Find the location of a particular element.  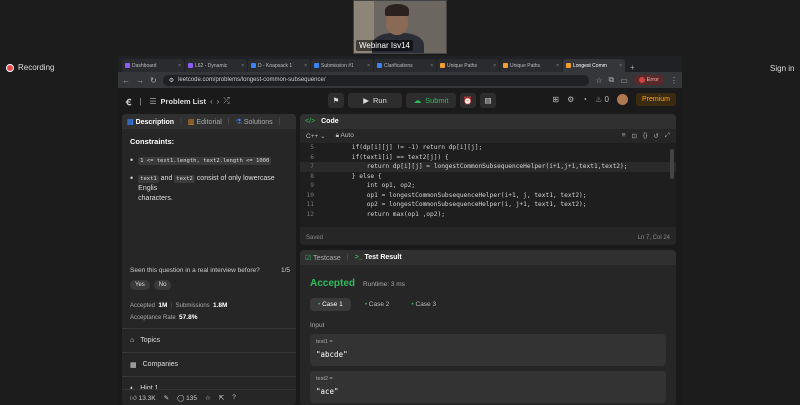

submit-label: Submit is located at coordinates (437, 100).